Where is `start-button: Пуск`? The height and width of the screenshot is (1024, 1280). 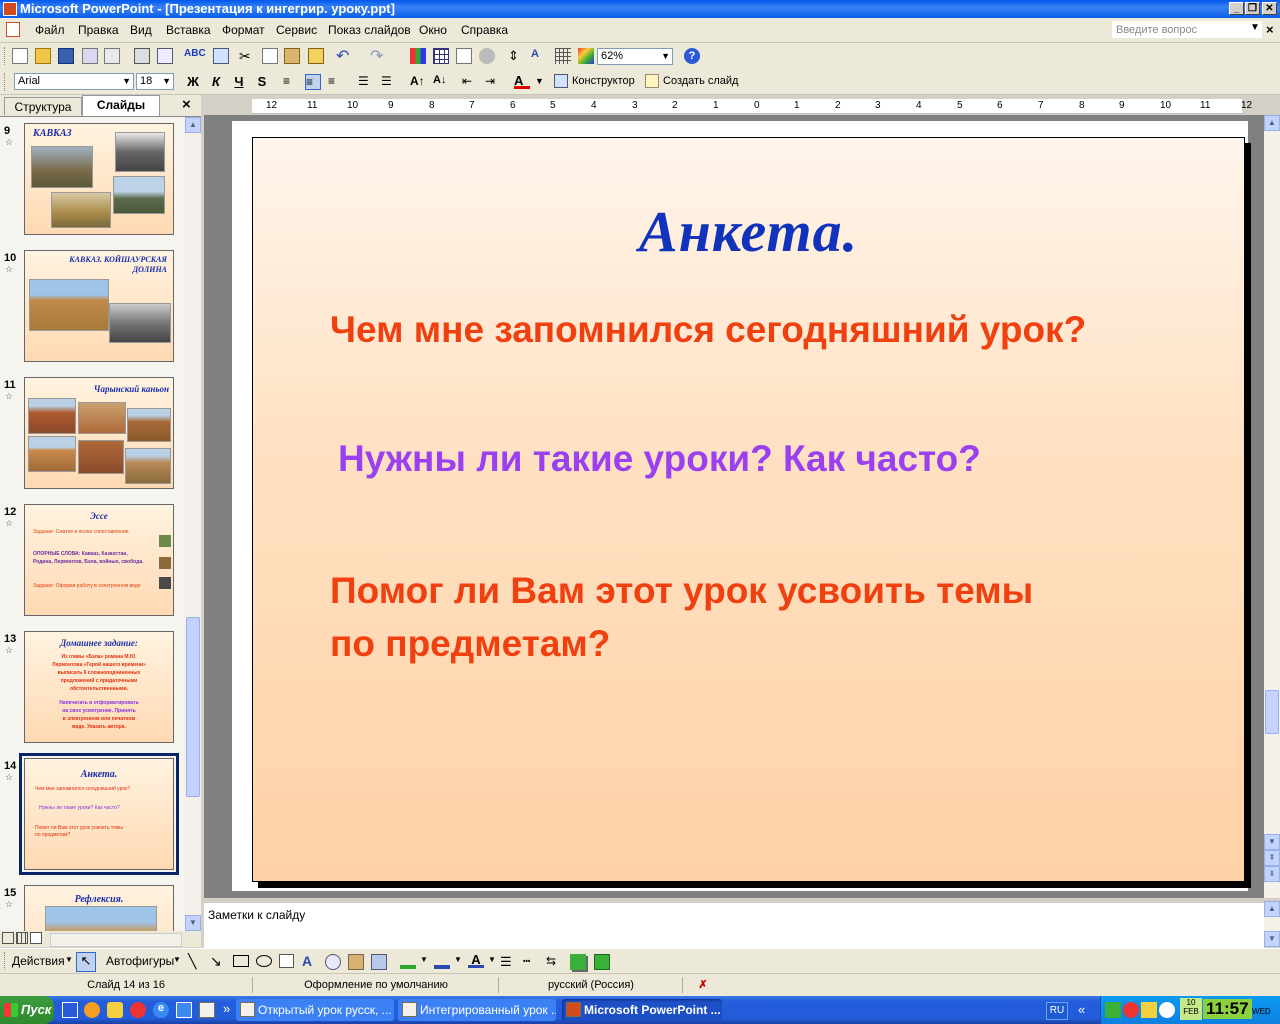
start-button: Пуск is located at coordinates (27, 1010).